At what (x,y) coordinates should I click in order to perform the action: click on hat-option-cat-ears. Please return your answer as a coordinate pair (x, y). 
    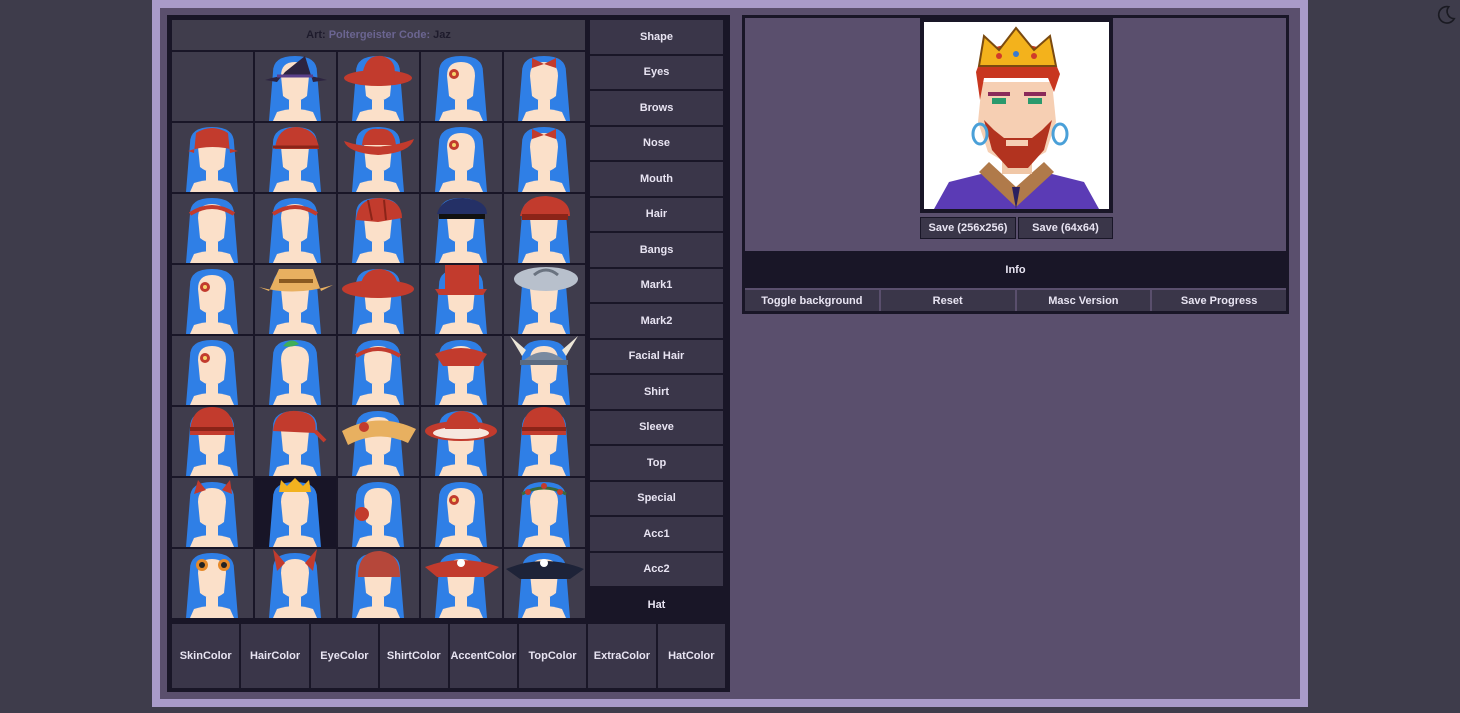
    Looking at the image, I should click on (212, 512).